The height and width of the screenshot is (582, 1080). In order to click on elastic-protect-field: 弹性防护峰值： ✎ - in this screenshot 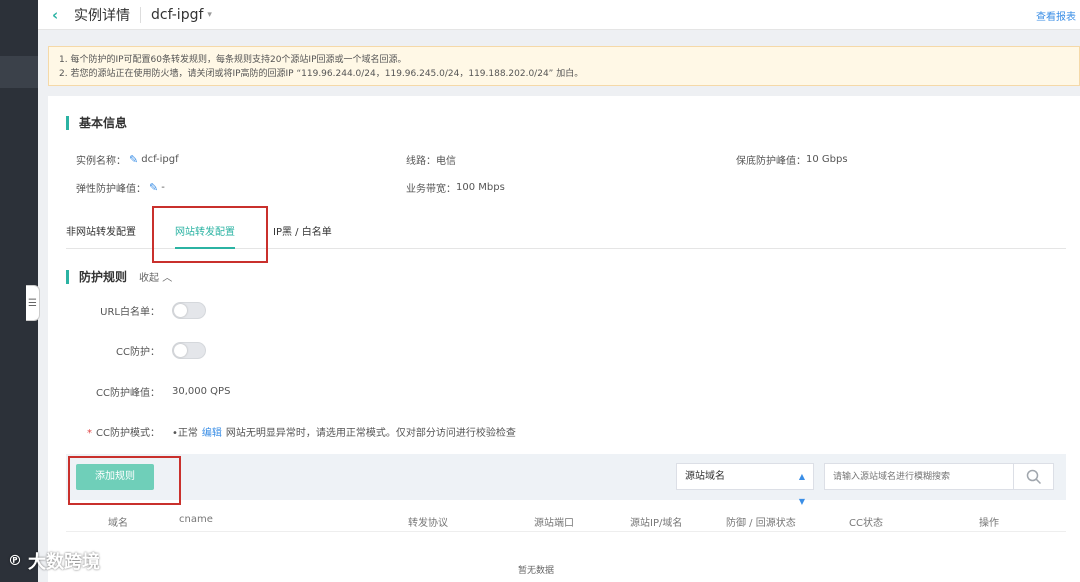, I will do `click(120, 187)`.